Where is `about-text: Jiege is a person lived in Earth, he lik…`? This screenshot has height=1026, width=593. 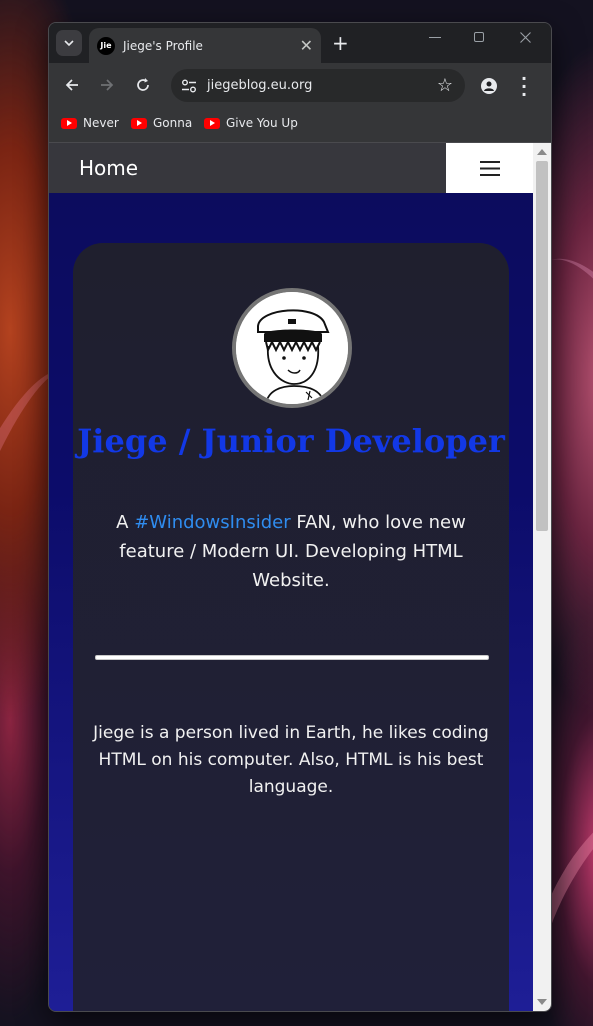 about-text: Jiege is a person lived in Earth, he lik… is located at coordinates (291, 760).